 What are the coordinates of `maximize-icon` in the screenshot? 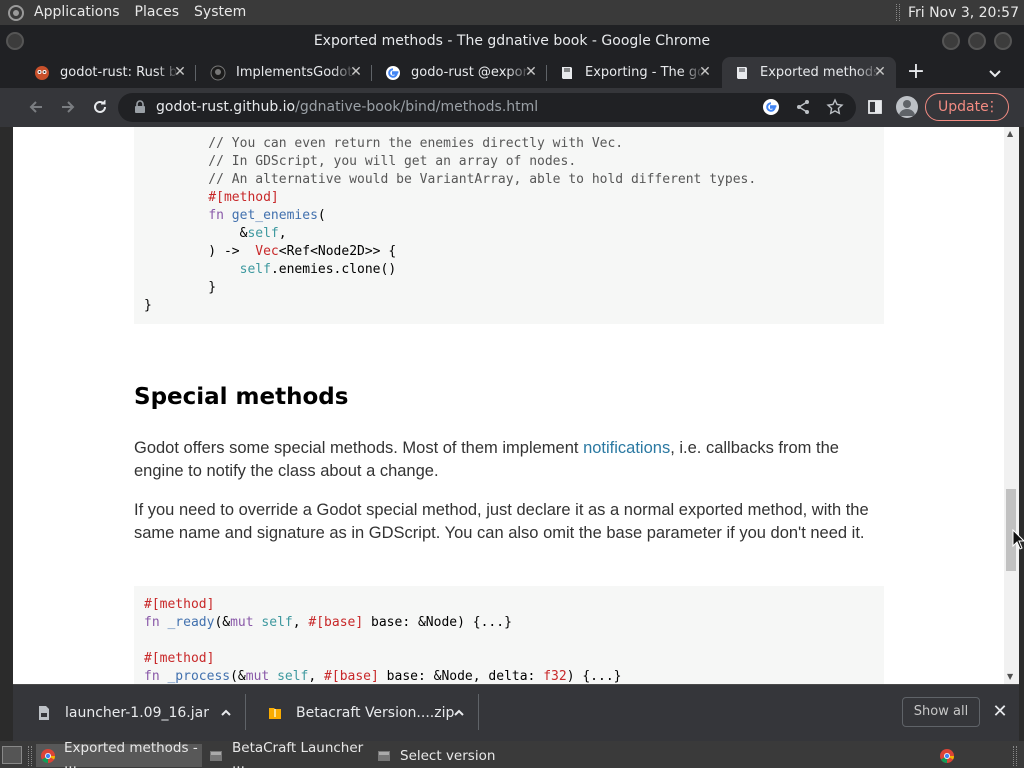 It's located at (977, 41).